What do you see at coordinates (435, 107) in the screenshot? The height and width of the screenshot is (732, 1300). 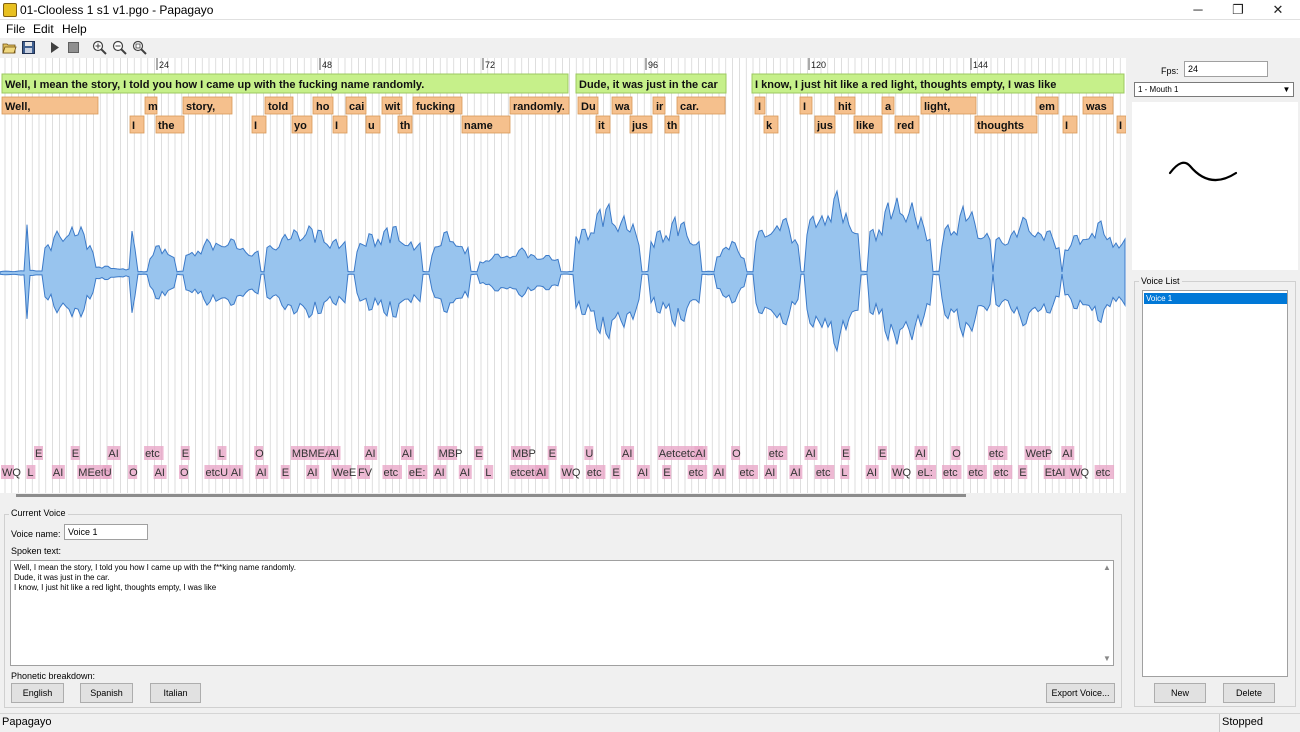 I see `word-text: fucking` at bounding box center [435, 107].